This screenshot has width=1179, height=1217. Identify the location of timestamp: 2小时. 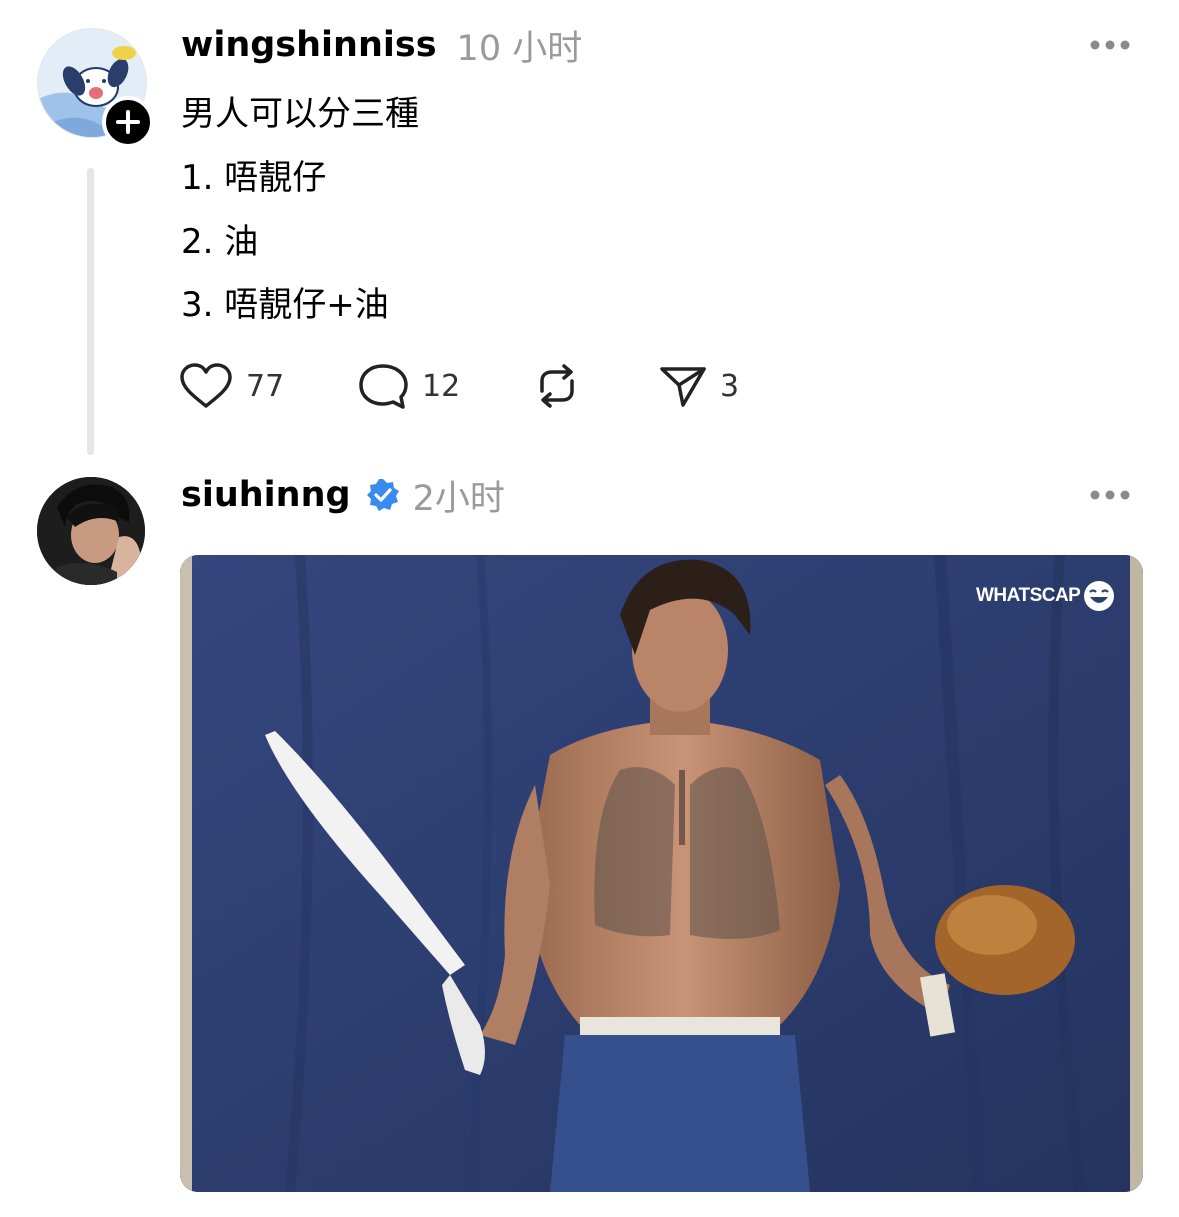
(458, 498).